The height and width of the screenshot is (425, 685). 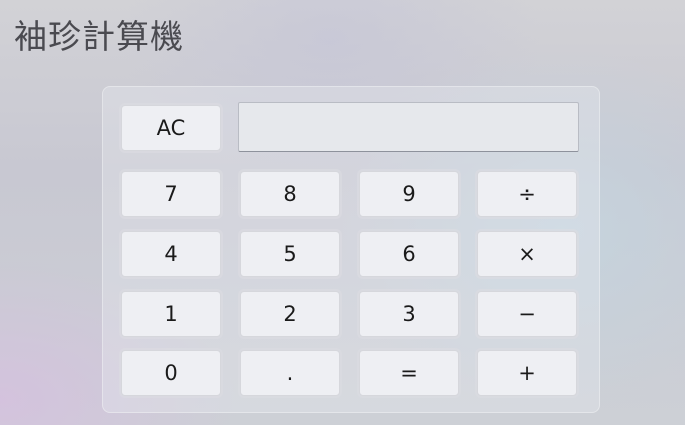 I want to click on digit-5-button: 5, so click(x=290, y=254).